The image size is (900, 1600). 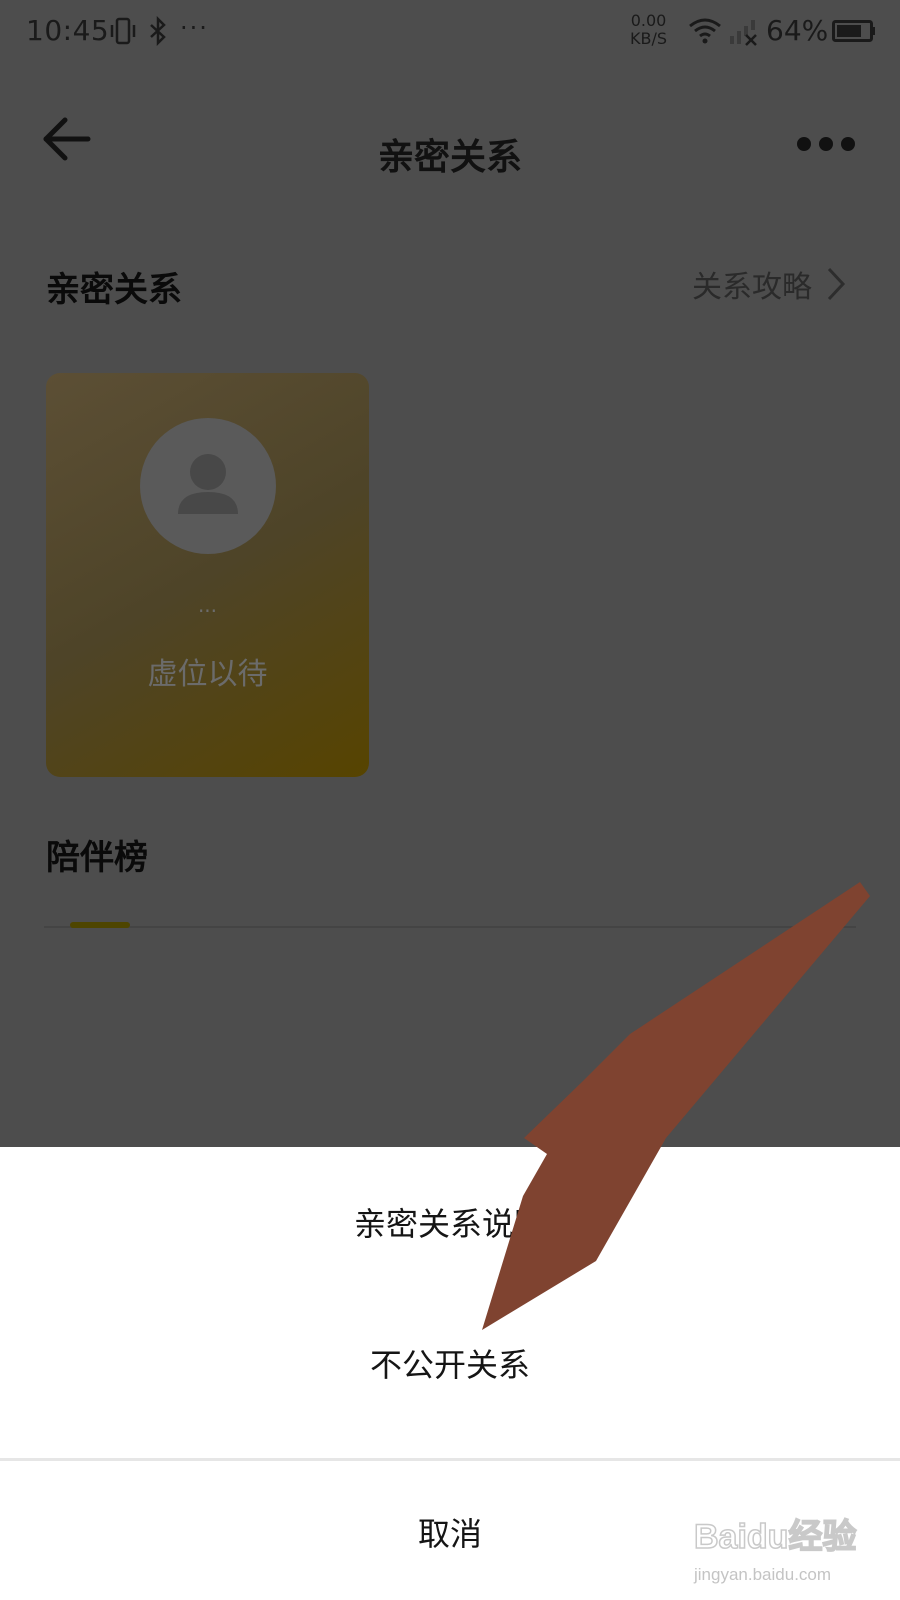 What do you see at coordinates (762, 1574) in the screenshot?
I see `watermark-url: jingyan.baidu.com` at bounding box center [762, 1574].